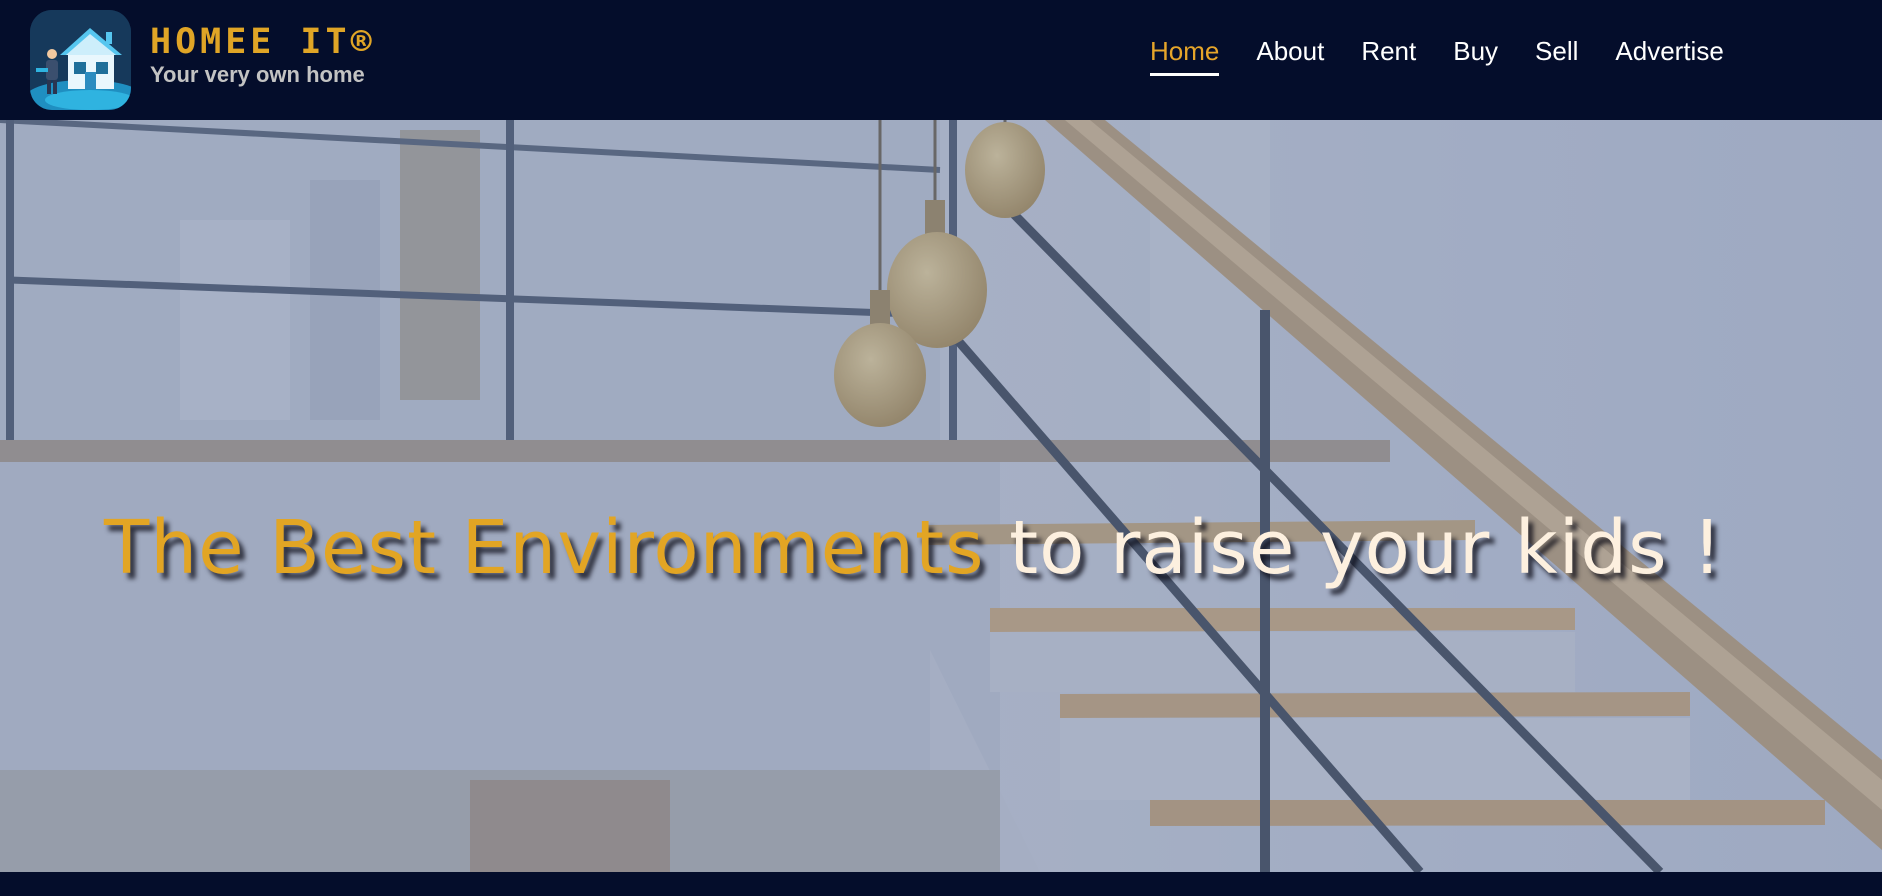 The height and width of the screenshot is (896, 1882). What do you see at coordinates (80, 60) in the screenshot?
I see `house-logo-icon` at bounding box center [80, 60].